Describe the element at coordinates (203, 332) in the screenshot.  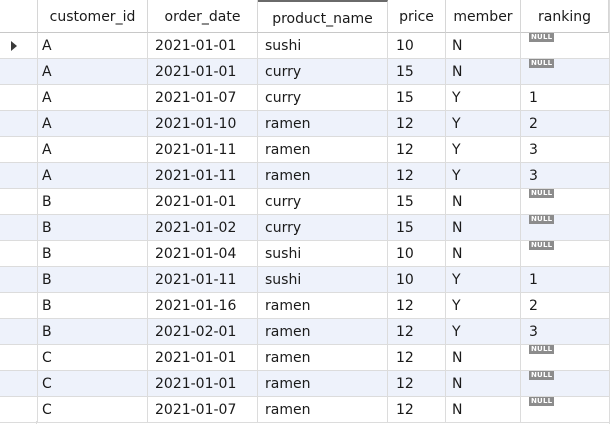
I see `cell-order-date: 2021-02-01` at that location.